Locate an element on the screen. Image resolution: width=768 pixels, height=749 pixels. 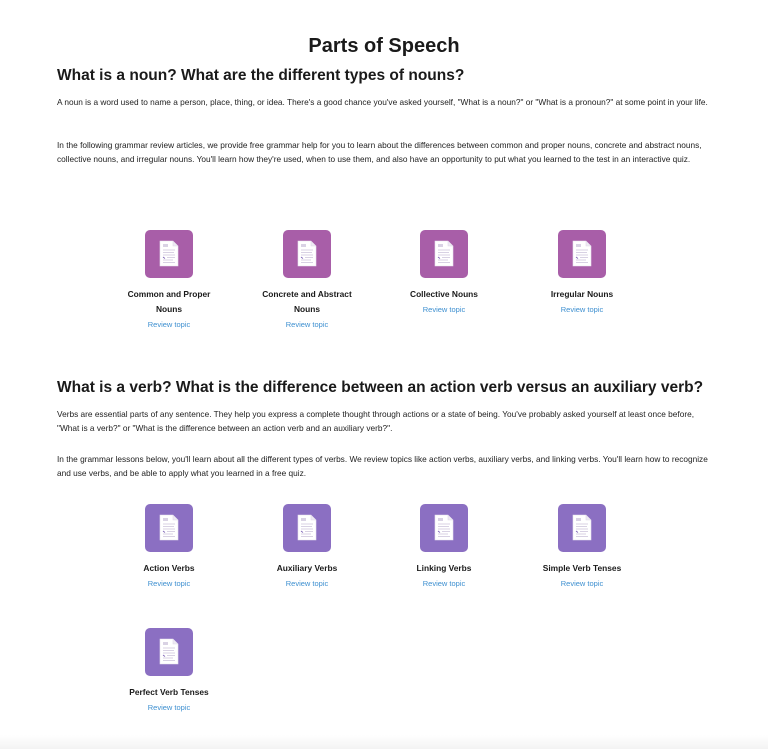
topic-card-title: Auxiliary Verbs is located at coordinates (307, 568).